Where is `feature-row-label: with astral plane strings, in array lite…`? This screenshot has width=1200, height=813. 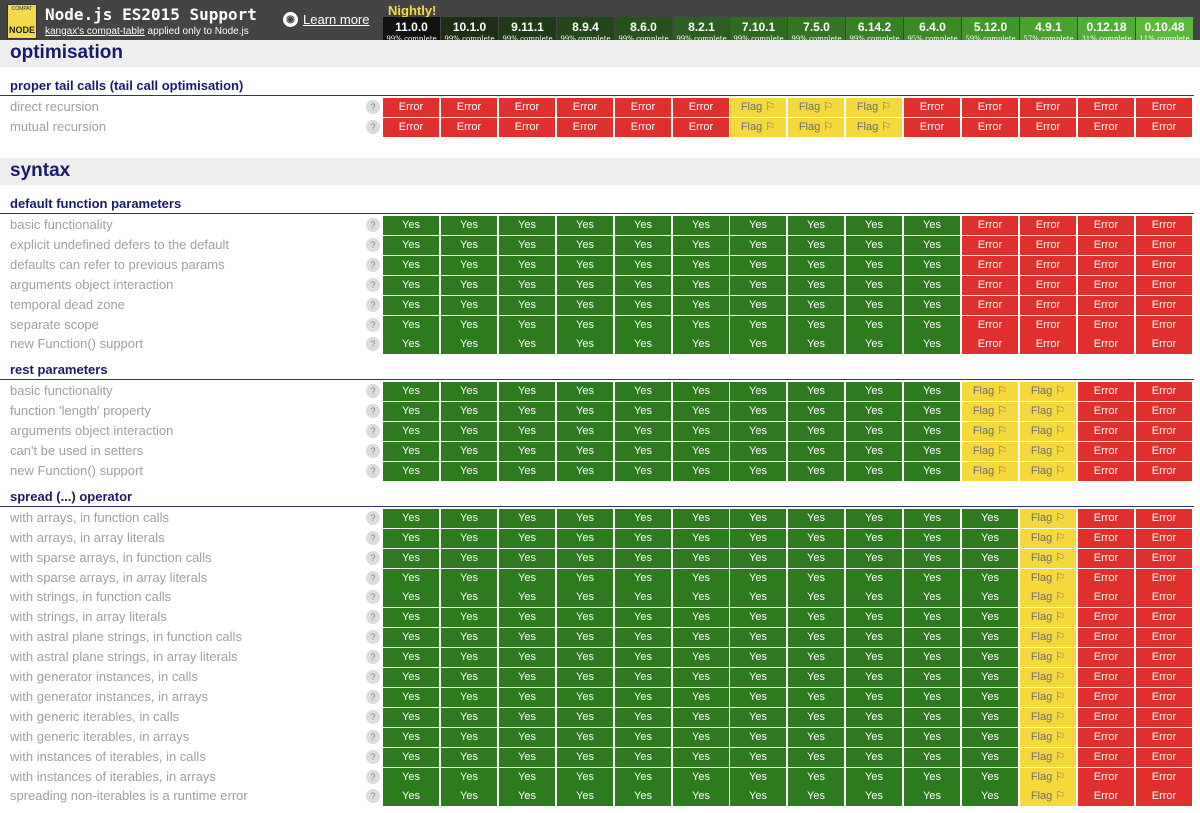
feature-row-label: with astral plane strings, in array lite… is located at coordinates (124, 657).